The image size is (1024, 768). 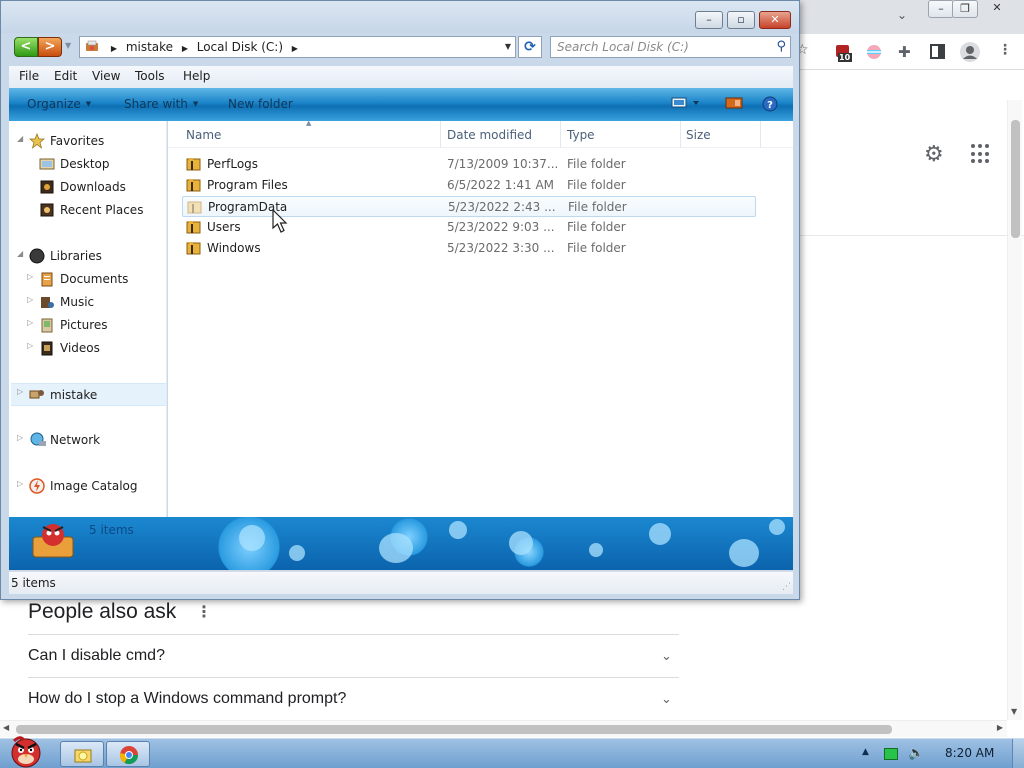 I want to click on resize-grip-icon: ⋰, so click(x=786, y=587).